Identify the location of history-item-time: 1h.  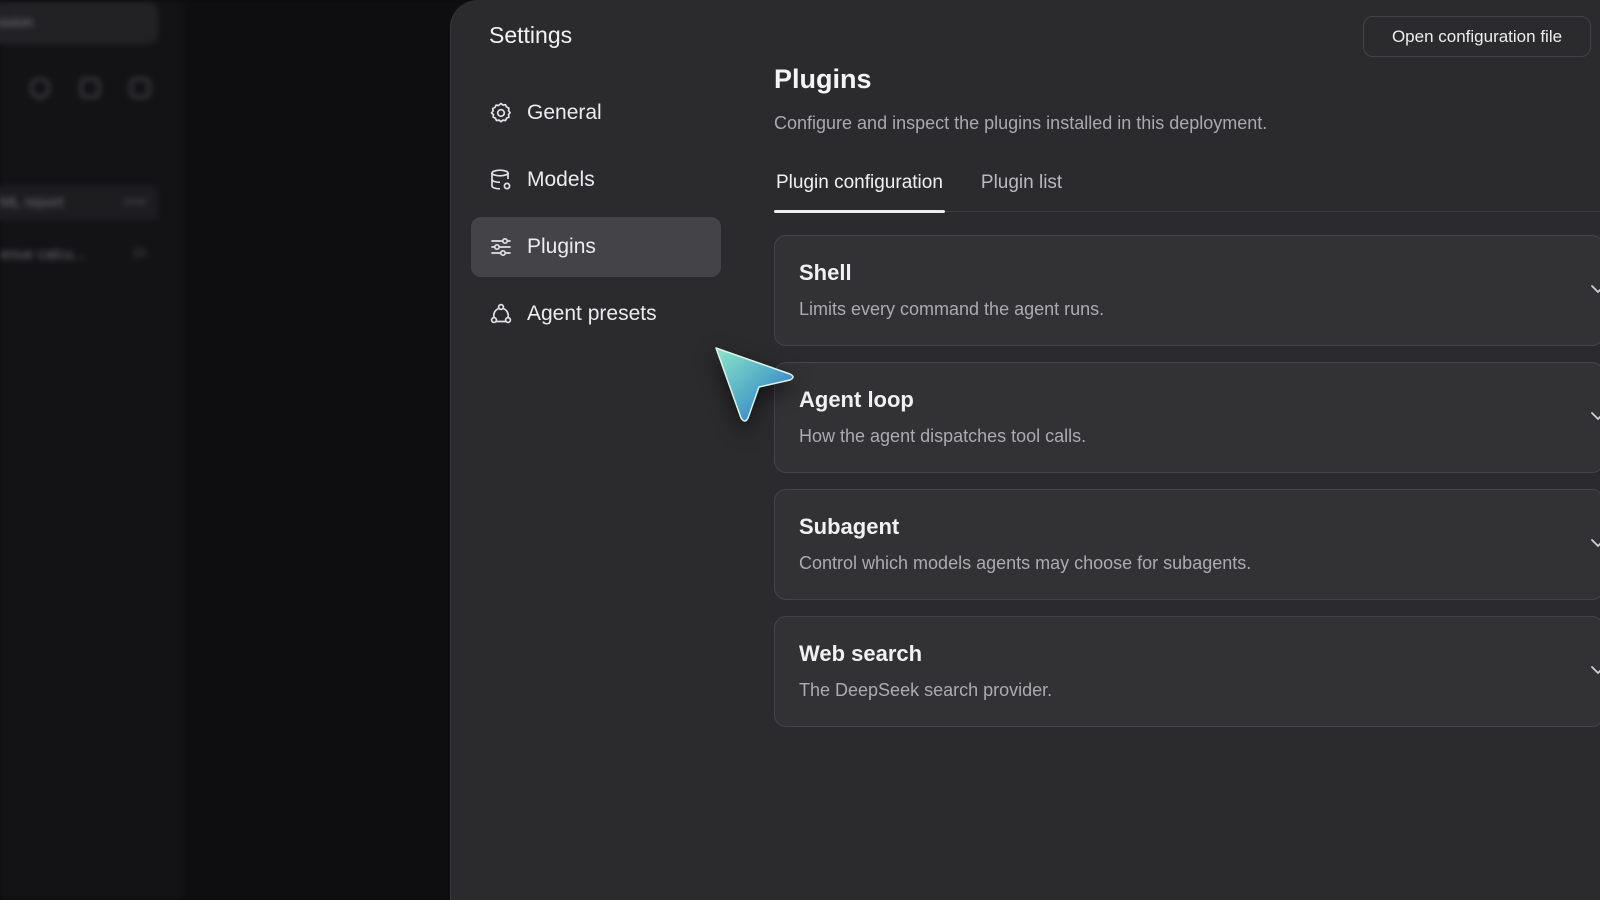
(139, 253).